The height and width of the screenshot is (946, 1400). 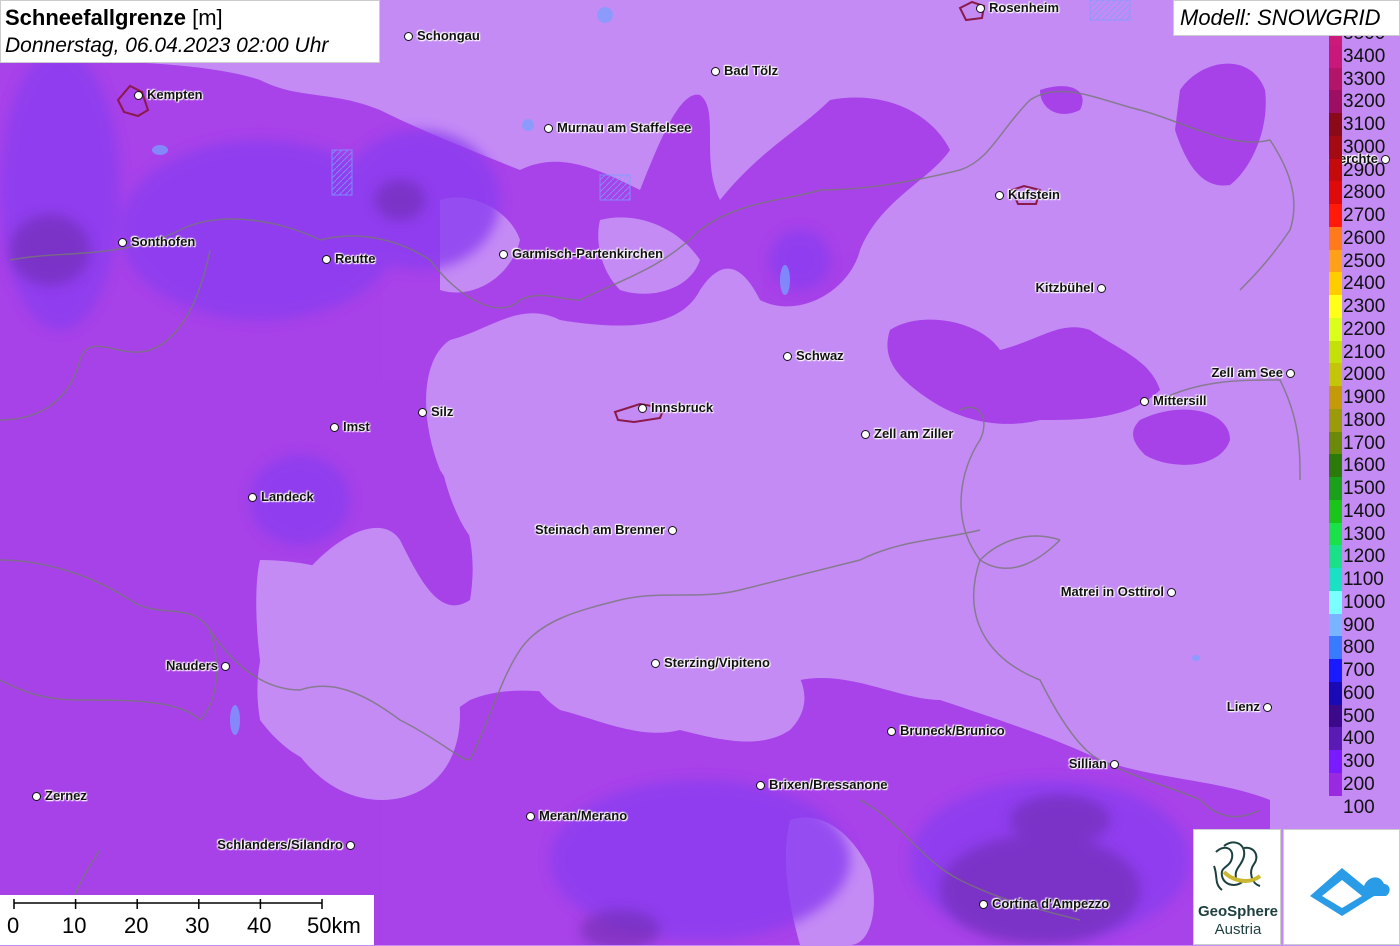 I want to click on legend-label: 900, so click(x=1359, y=625).